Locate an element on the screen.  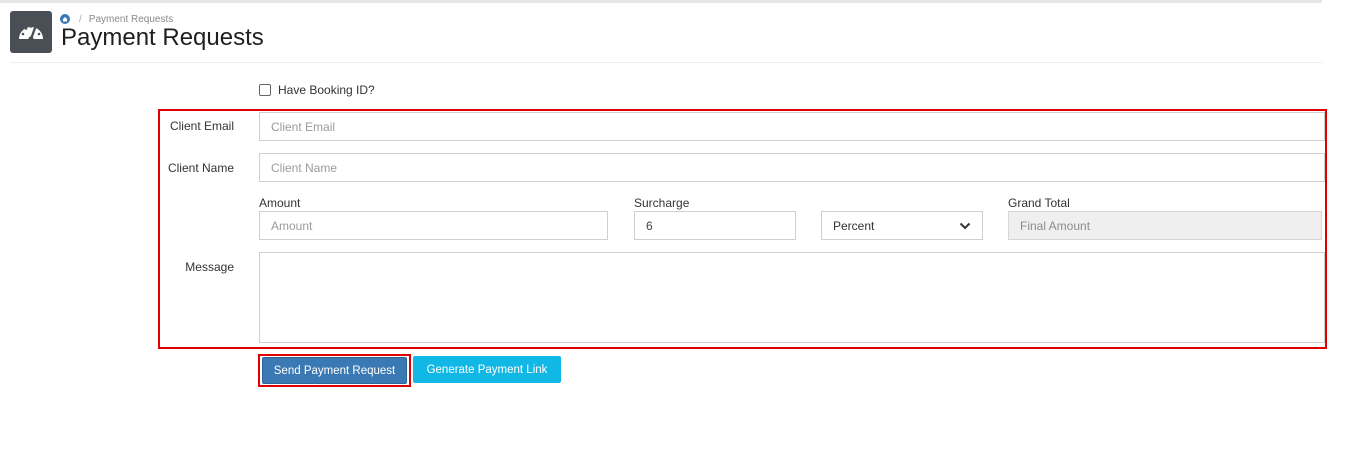
dashboard-gauge-icon is located at coordinates (31, 33).